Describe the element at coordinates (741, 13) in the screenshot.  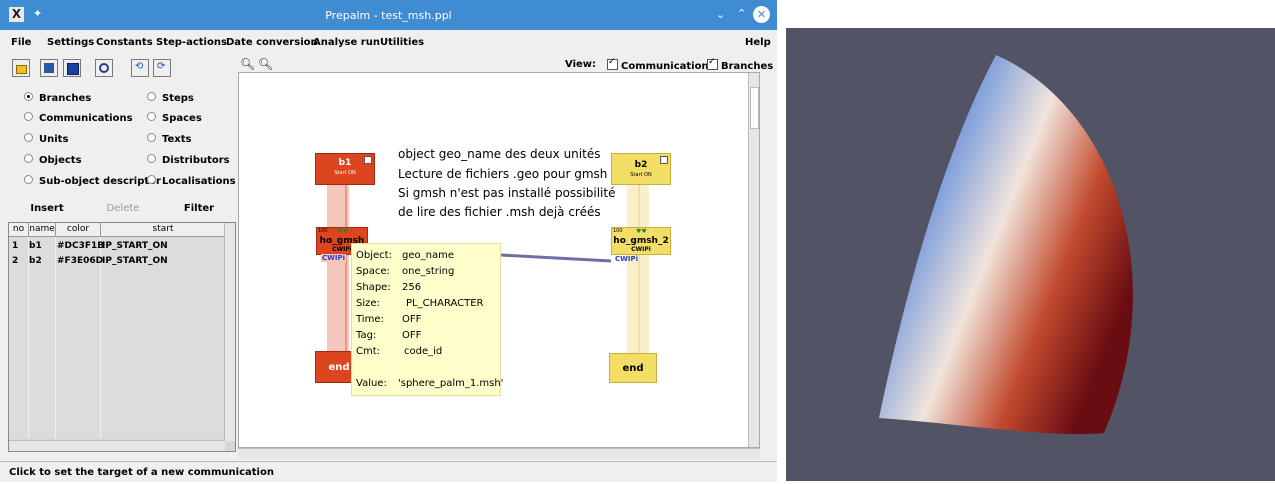
I see `maximize-icon: ⌃` at that location.